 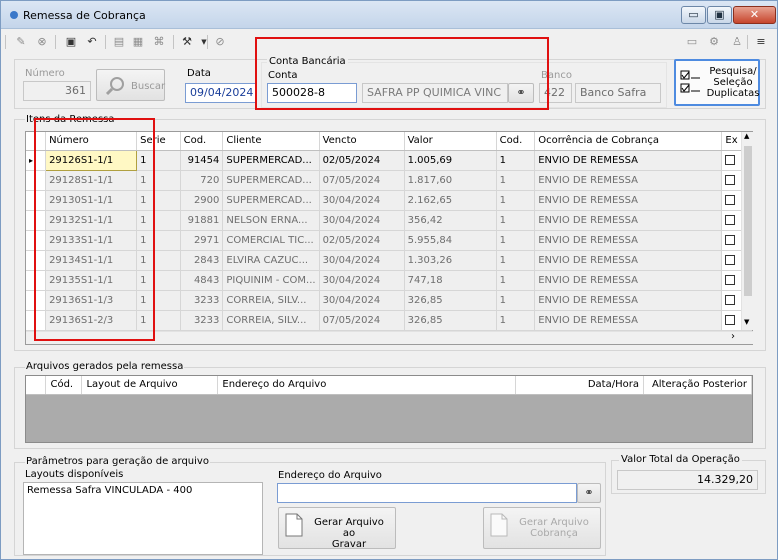 What do you see at coordinates (628, 141) in the screenshot?
I see `col-ocorrencia: Ocorrência de Cobrança` at bounding box center [628, 141].